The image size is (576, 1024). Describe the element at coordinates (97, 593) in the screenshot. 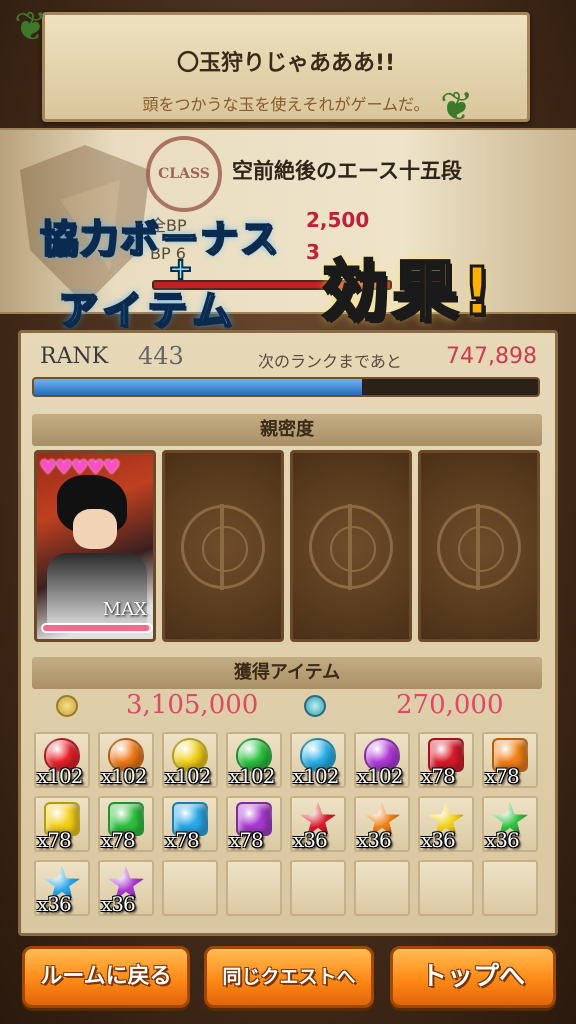

I see `character-coat` at that location.